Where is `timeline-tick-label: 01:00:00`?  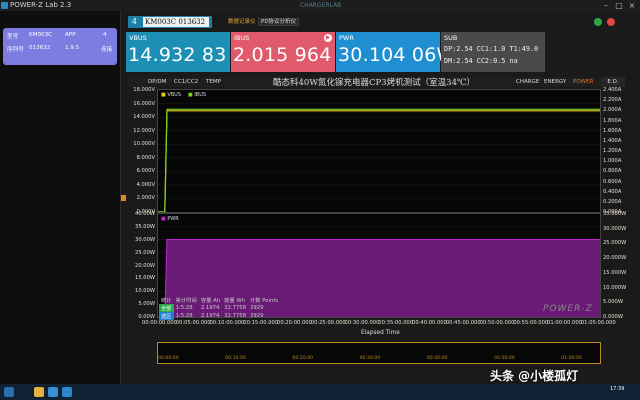
timeline-tick-label: 01:00:00 is located at coordinates (571, 358).